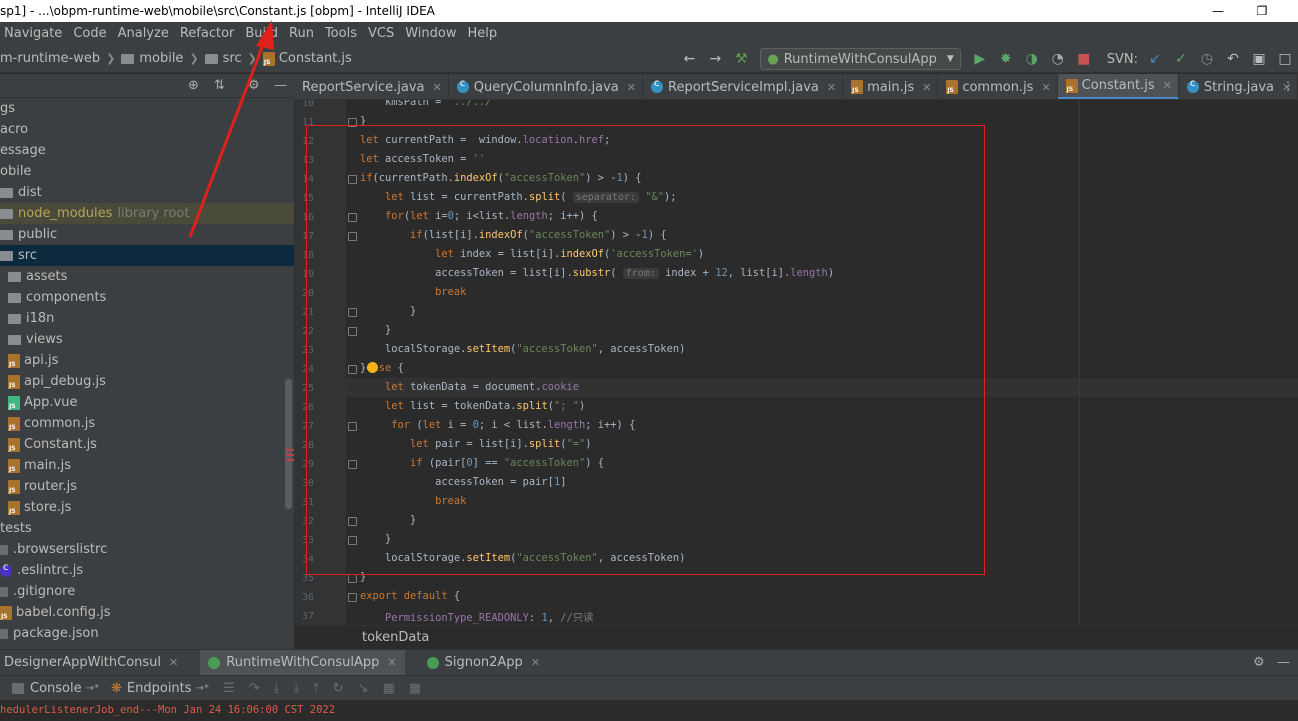 The height and width of the screenshot is (721, 1298). What do you see at coordinates (89, 33) in the screenshot?
I see `menu-code: Code` at bounding box center [89, 33].